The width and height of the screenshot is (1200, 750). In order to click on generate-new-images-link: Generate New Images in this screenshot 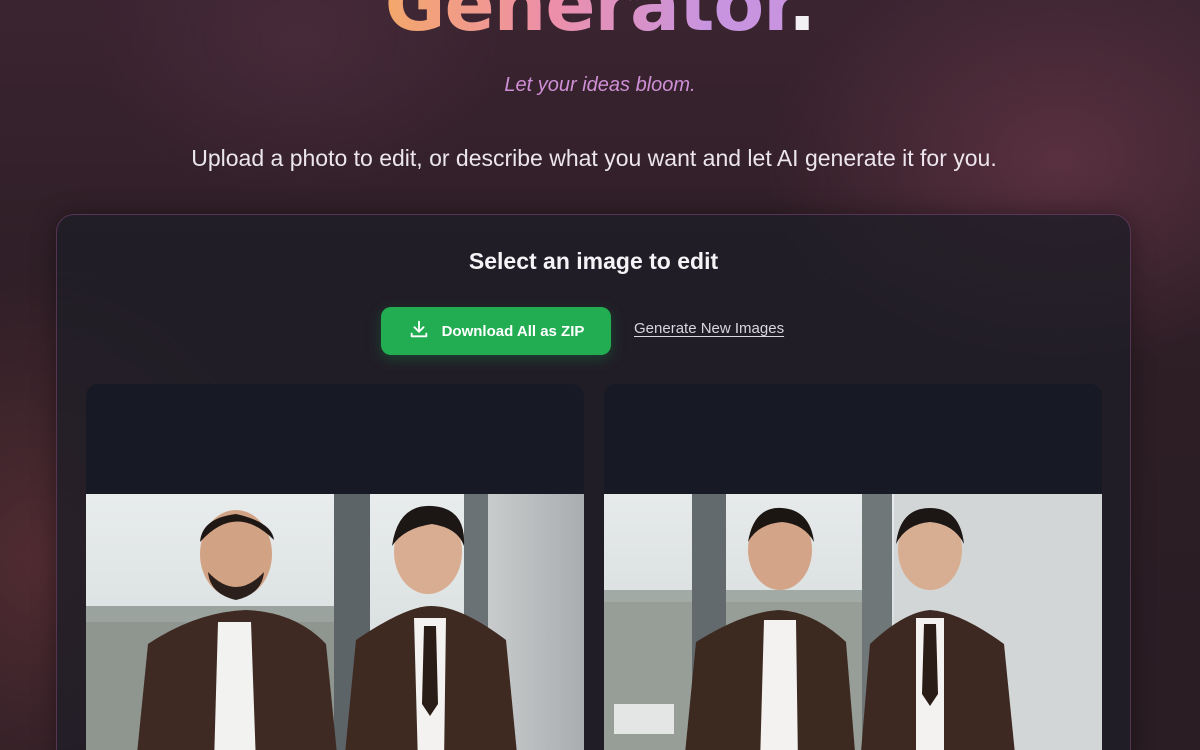, I will do `click(709, 328)`.